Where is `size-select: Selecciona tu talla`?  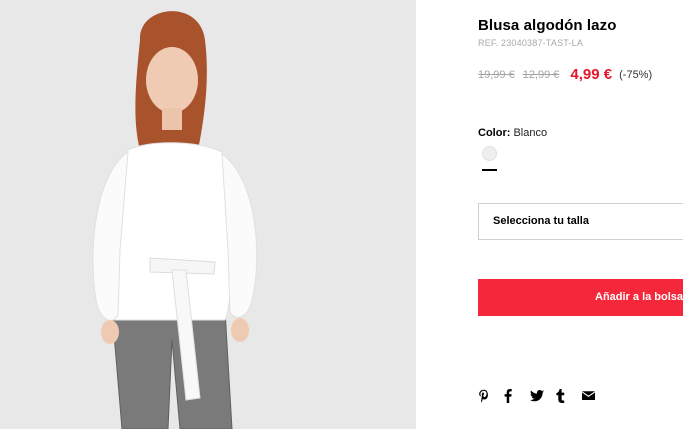 size-select: Selecciona tu talla is located at coordinates (580, 221).